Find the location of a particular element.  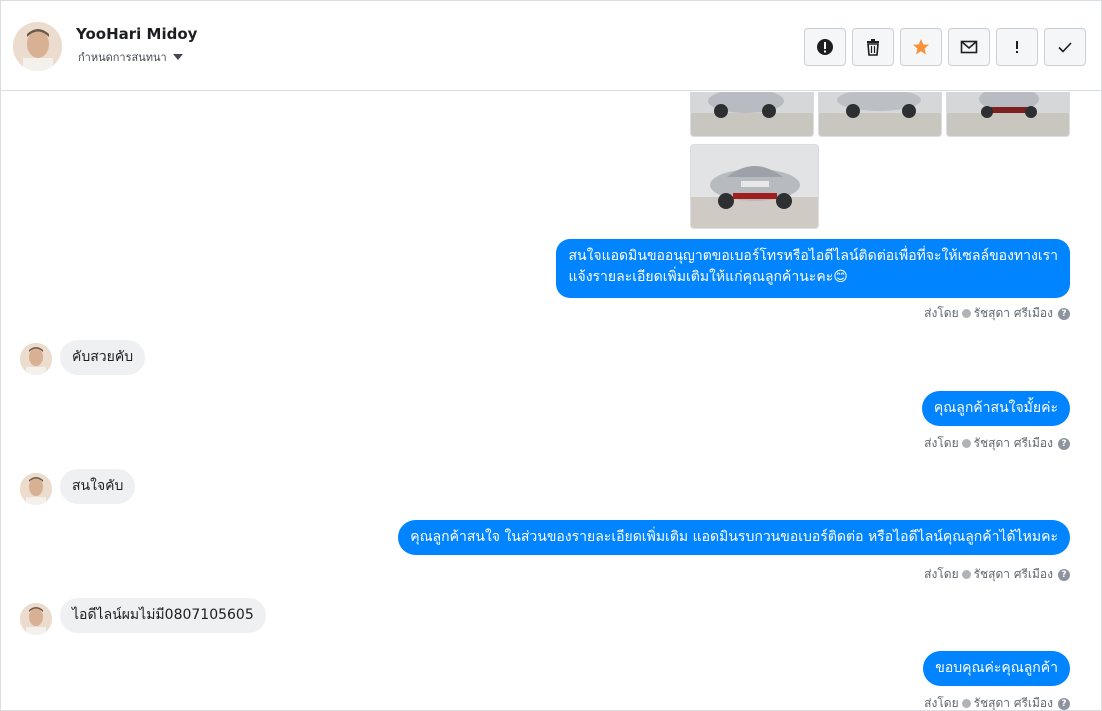

outgoing-message: ขอบคุณค่ะคุณลูกค้า is located at coordinates (996, 668).